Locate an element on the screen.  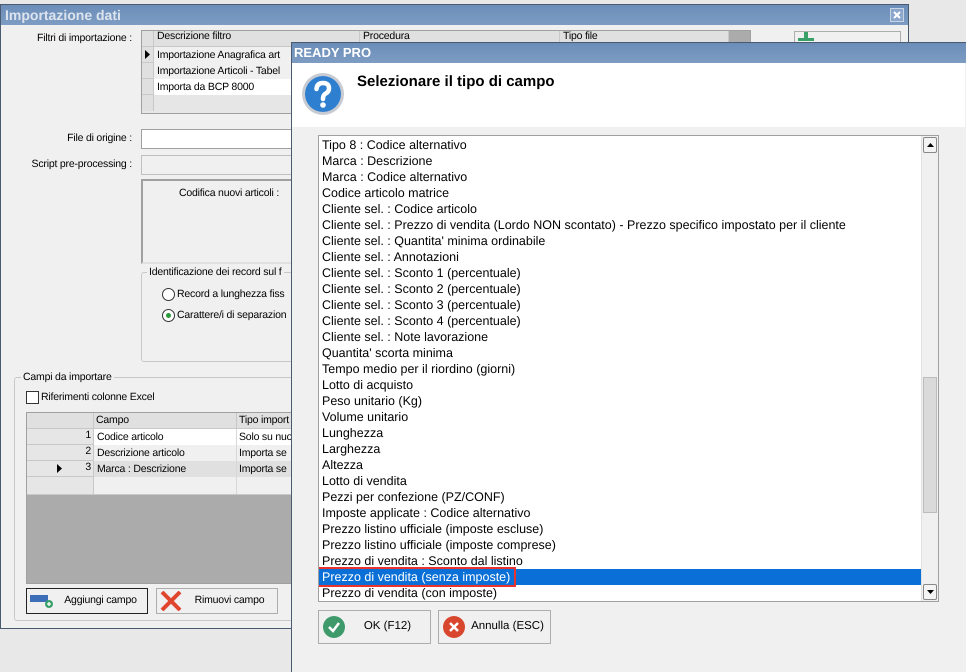
scroll-thumb is located at coordinates (930, 445).